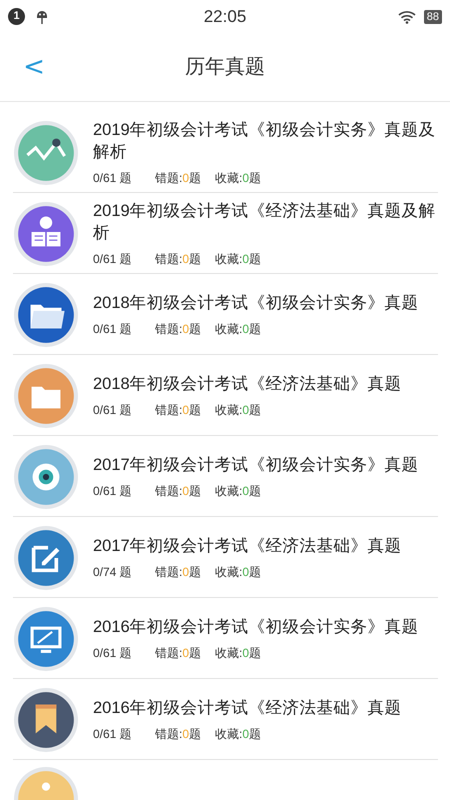 The height and width of the screenshot is (800, 450). I want to click on exam-title: 2019年初级会计考试《经济法基础》真题及解析, so click(265, 222).